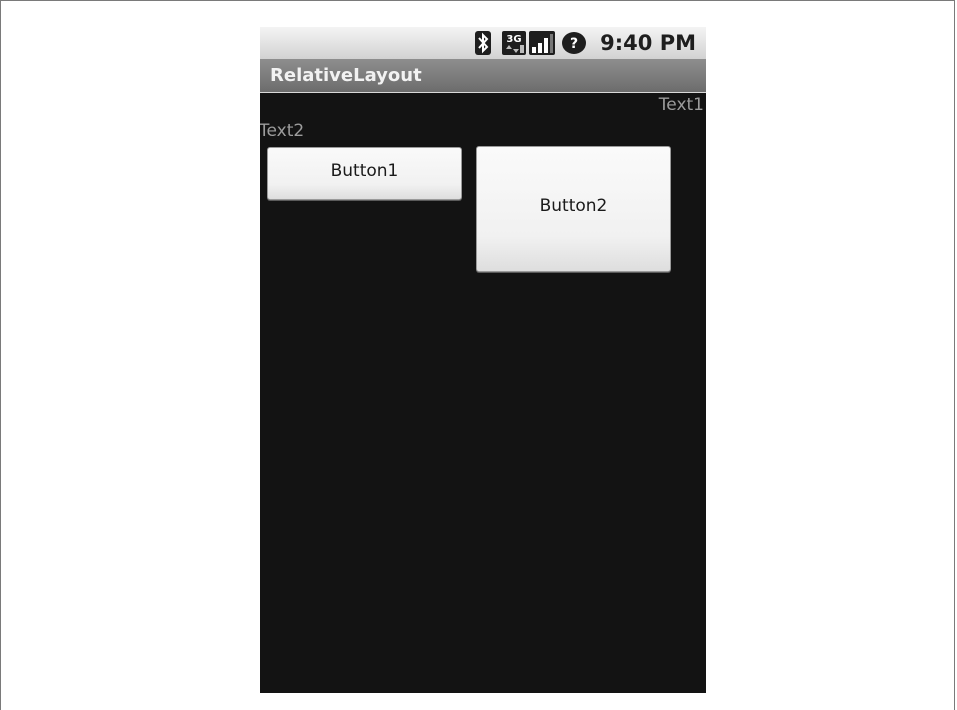  I want to click on bluetooth-icon, so click(483, 43).